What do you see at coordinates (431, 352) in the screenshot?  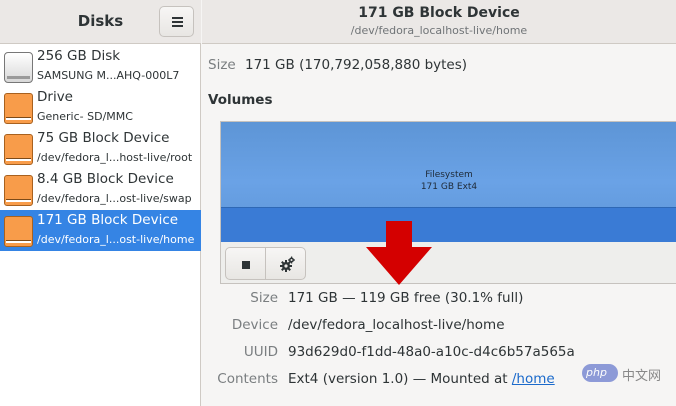 I see `detail-uuid-value: 93d629d0-f1dd-48a0-a10c-d4c6b57a565a` at bounding box center [431, 352].